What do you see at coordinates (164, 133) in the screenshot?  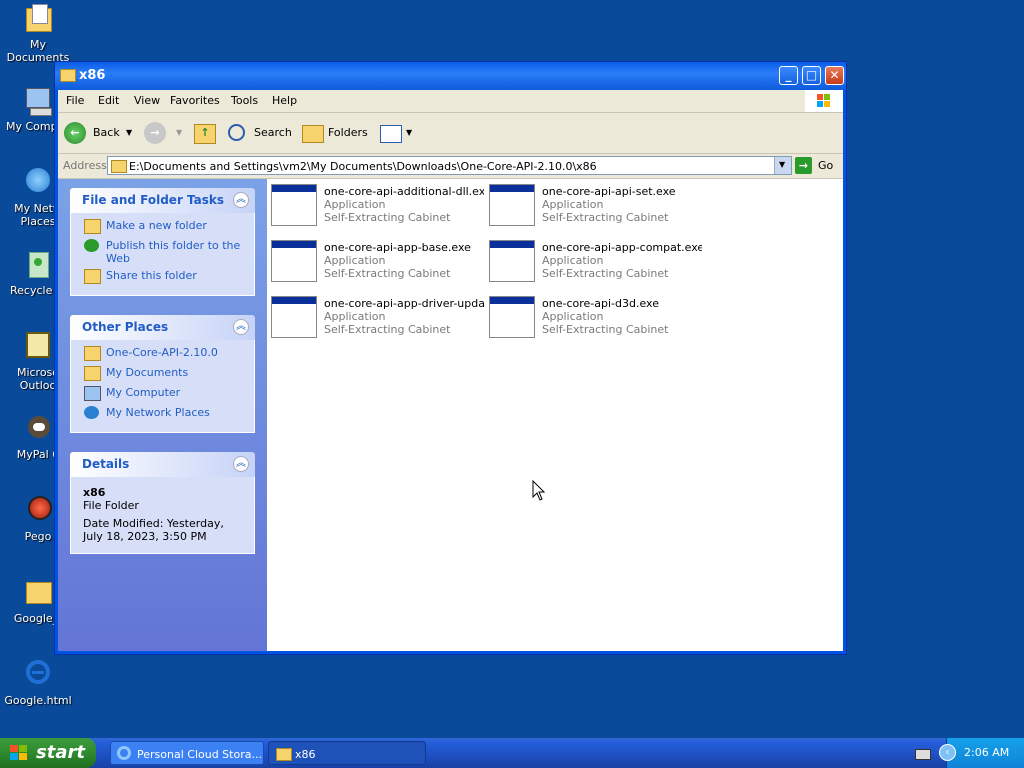 I see `forward-button: → ▼` at bounding box center [164, 133].